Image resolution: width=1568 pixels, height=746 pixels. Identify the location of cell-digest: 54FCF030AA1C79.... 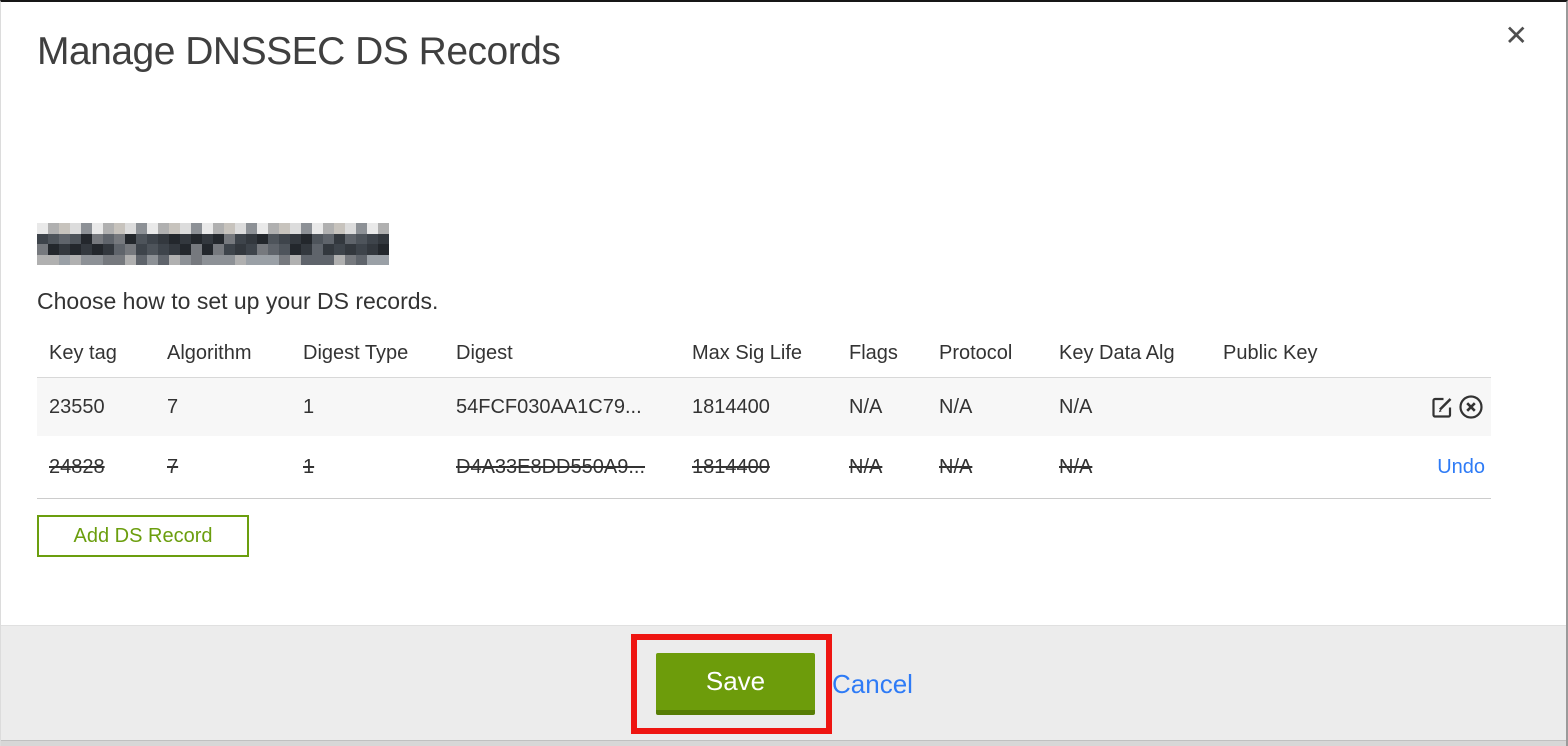
(549, 406).